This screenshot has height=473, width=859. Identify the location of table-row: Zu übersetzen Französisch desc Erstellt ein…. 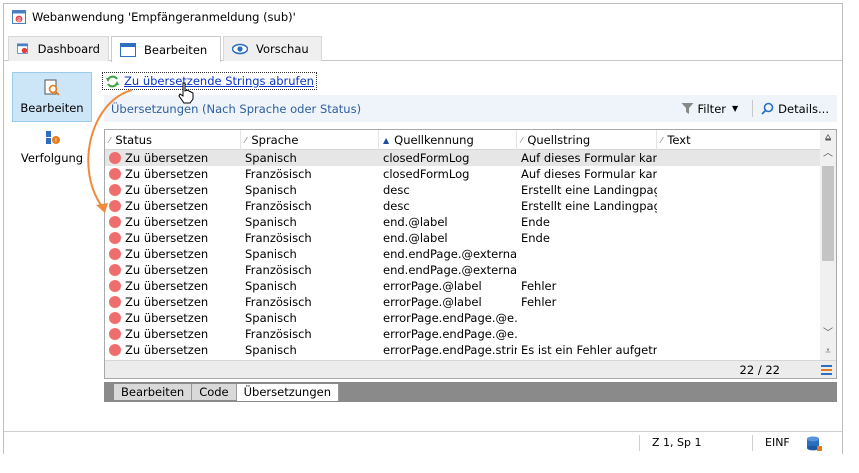
(463, 206).